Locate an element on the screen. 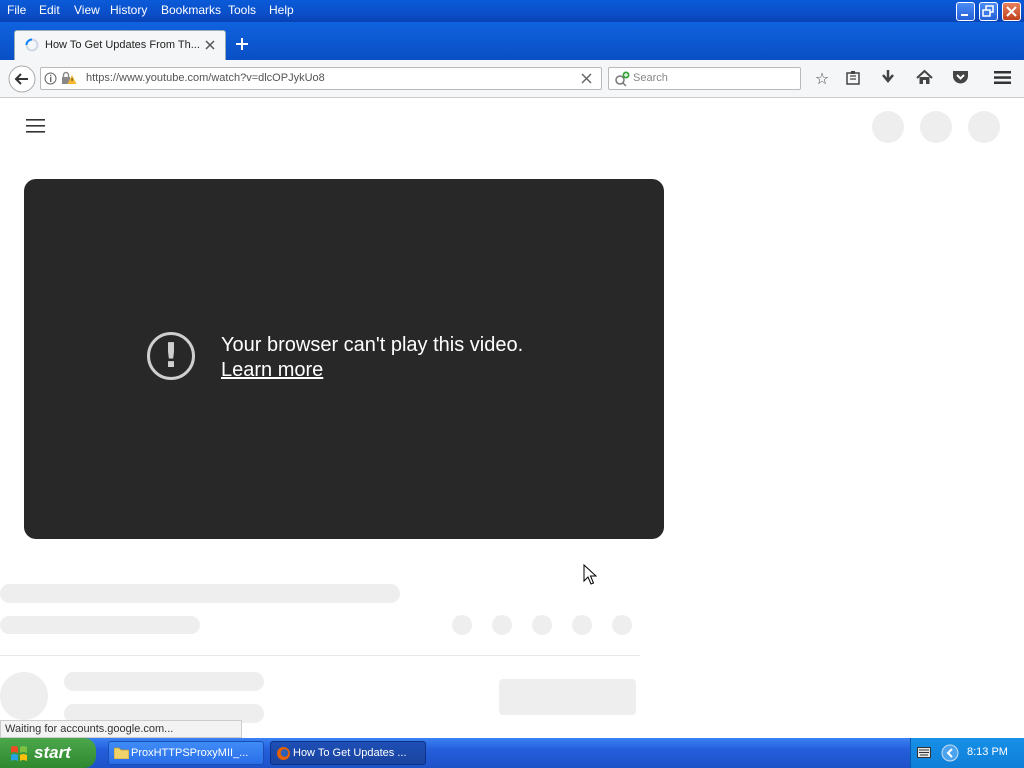 Image resolution: width=1024 pixels, height=768 pixels. info-icon is located at coordinates (50, 78).